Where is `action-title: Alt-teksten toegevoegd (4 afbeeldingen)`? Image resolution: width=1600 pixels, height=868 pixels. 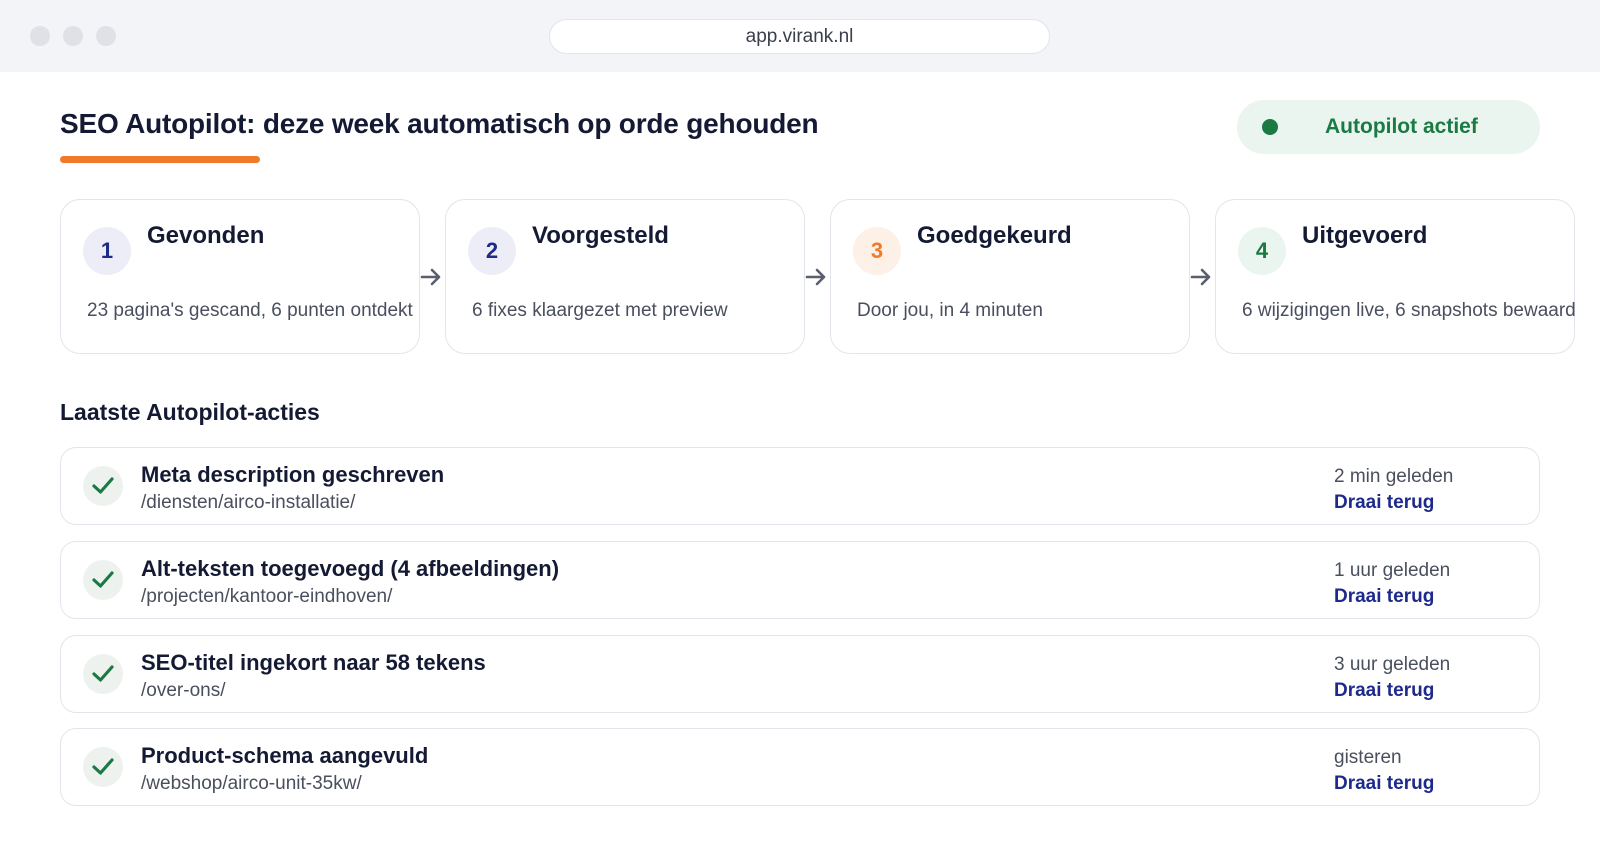
action-title: Alt-teksten toegevoegd (4 afbeeldingen) is located at coordinates (350, 568).